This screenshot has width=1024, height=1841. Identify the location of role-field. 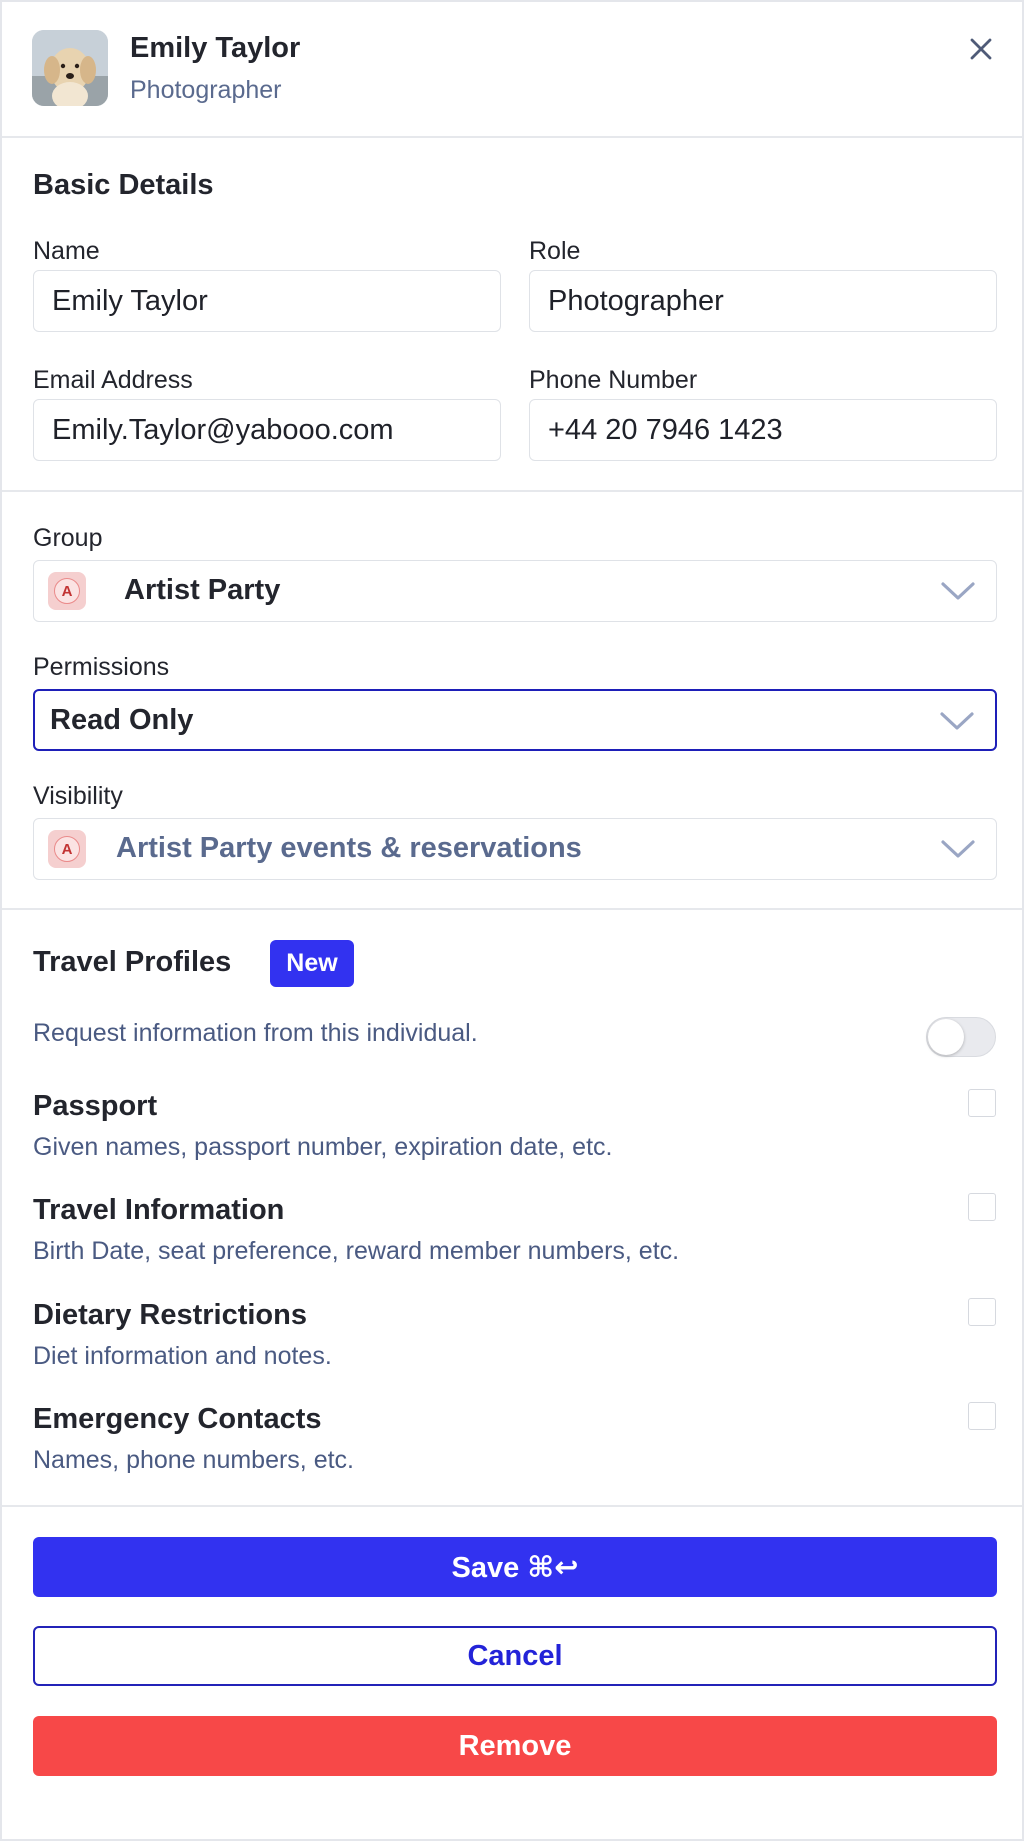
(763, 301).